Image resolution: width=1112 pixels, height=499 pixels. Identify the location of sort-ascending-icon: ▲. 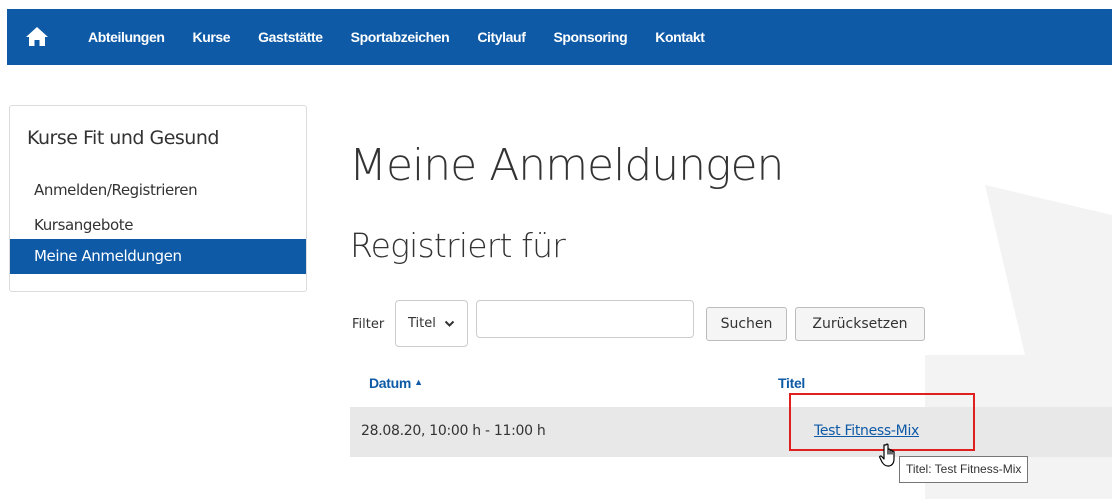
(418, 382).